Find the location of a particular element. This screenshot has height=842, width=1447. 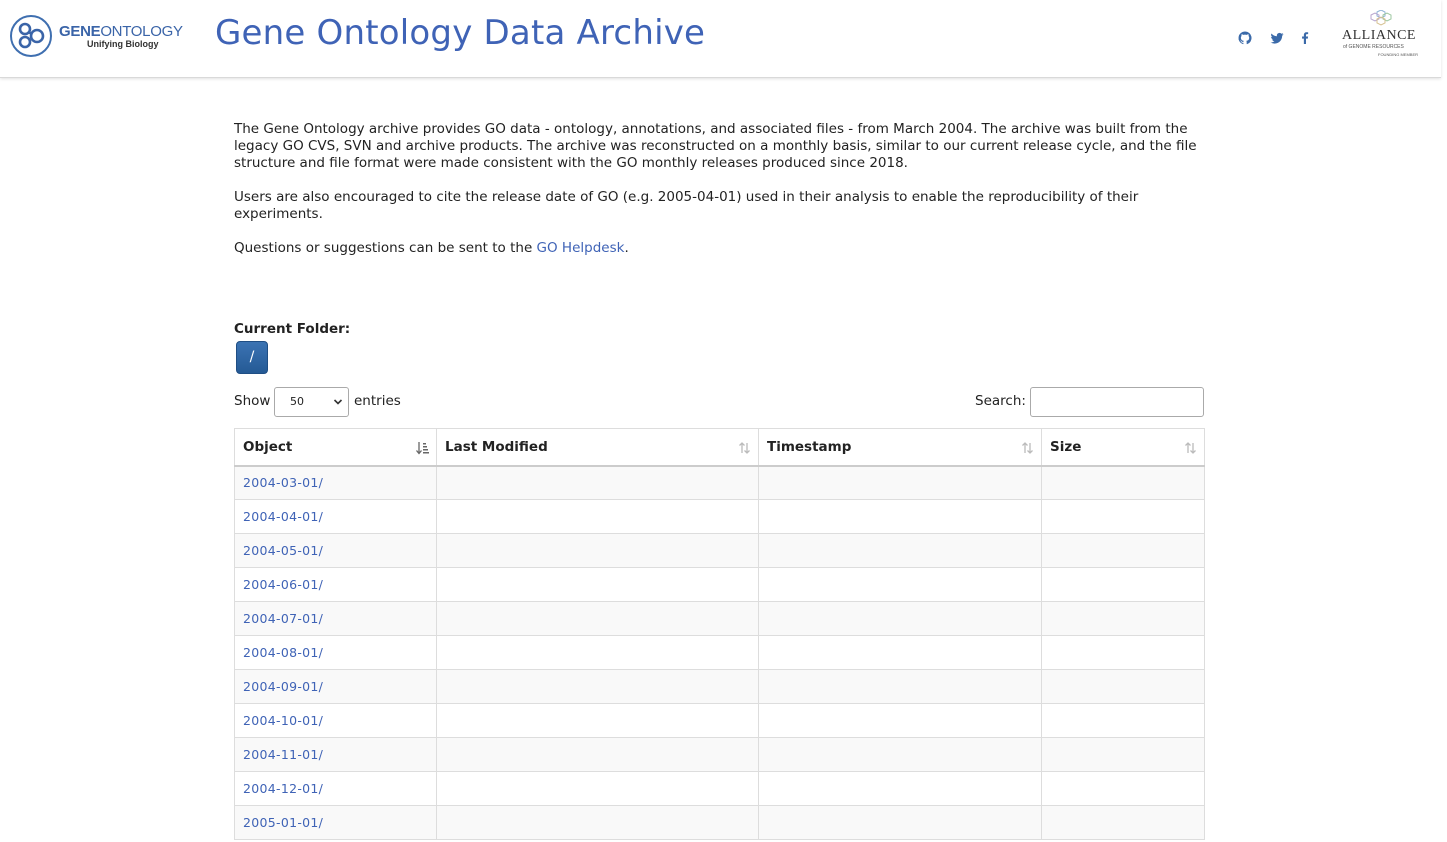

alliance-subtitle: of GENOME RESOURCES is located at coordinates (1373, 47).